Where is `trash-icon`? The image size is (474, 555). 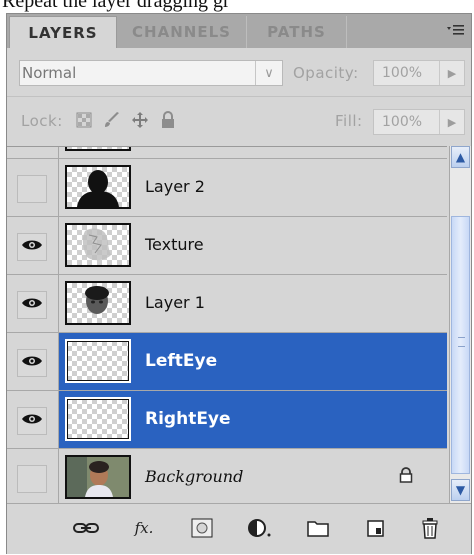
trash-icon is located at coordinates (430, 528).